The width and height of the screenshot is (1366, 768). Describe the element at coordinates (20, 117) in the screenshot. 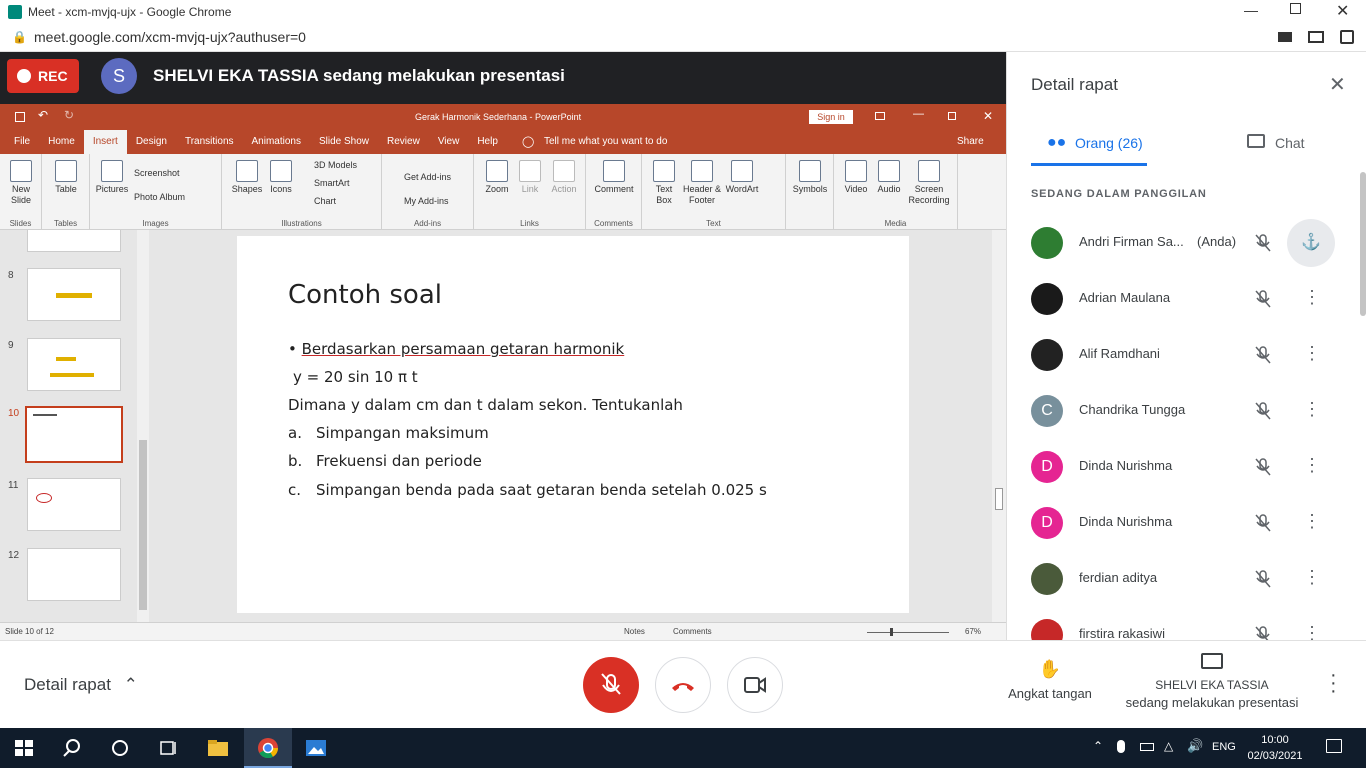

I see `save-icon` at that location.